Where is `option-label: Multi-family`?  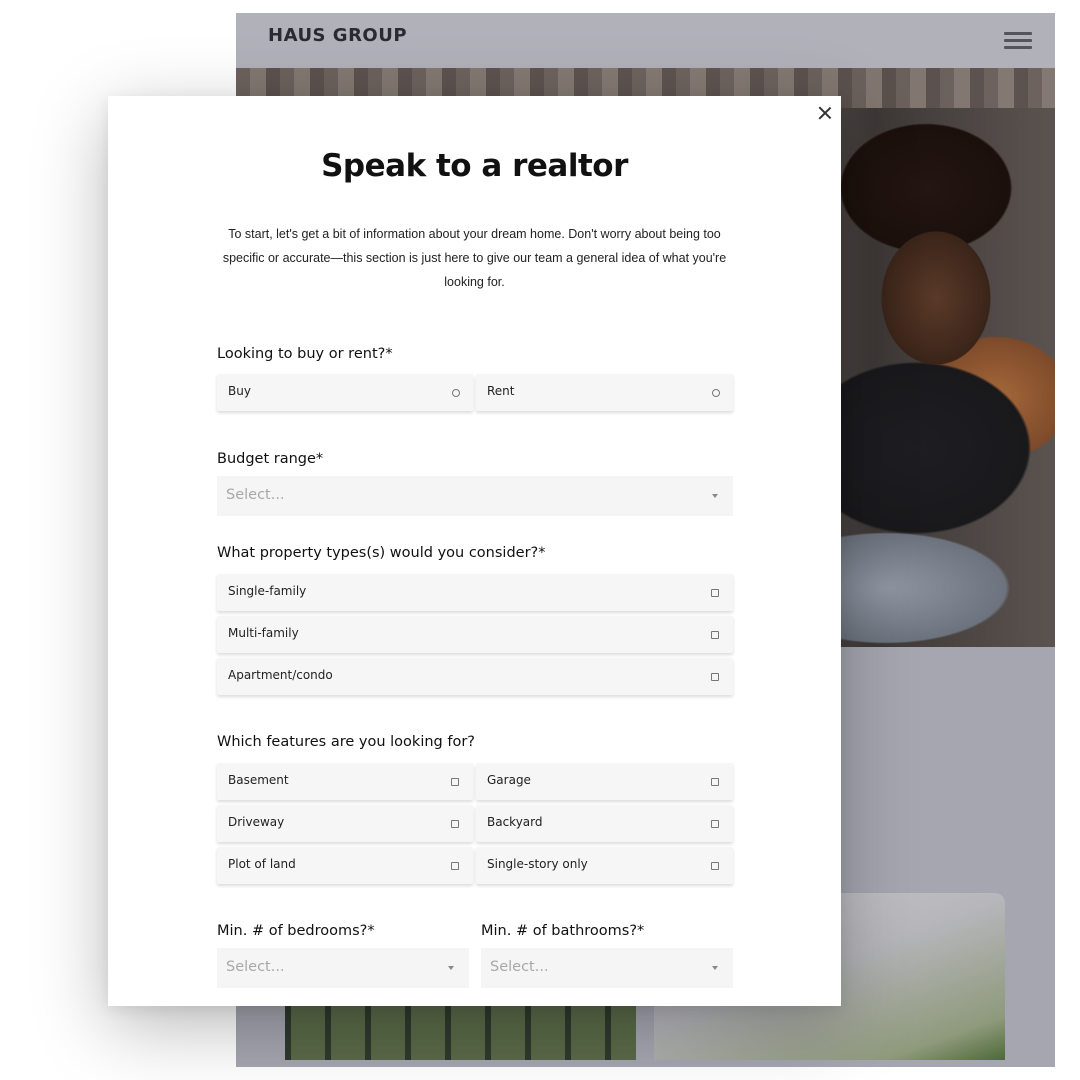 option-label: Multi-family is located at coordinates (263, 633).